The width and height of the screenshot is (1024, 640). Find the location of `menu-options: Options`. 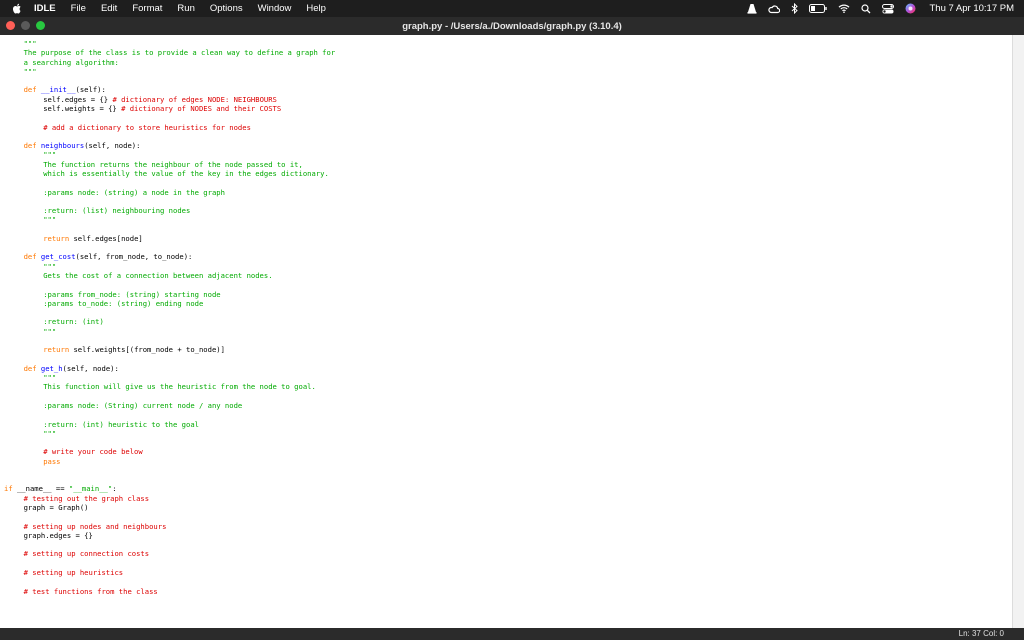

menu-options: Options is located at coordinates (226, 8).